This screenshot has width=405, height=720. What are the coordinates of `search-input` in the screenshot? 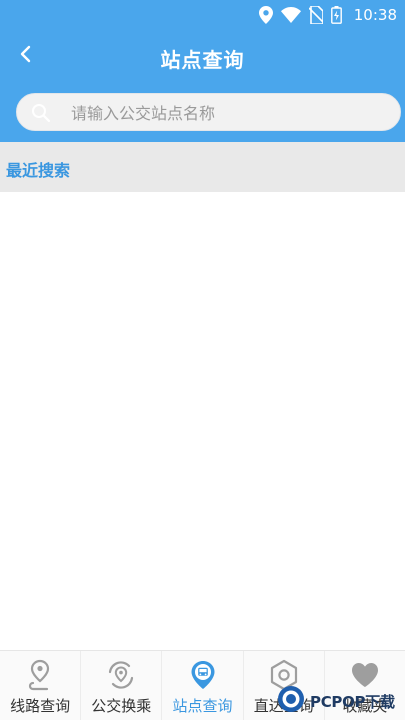 It's located at (231, 113).